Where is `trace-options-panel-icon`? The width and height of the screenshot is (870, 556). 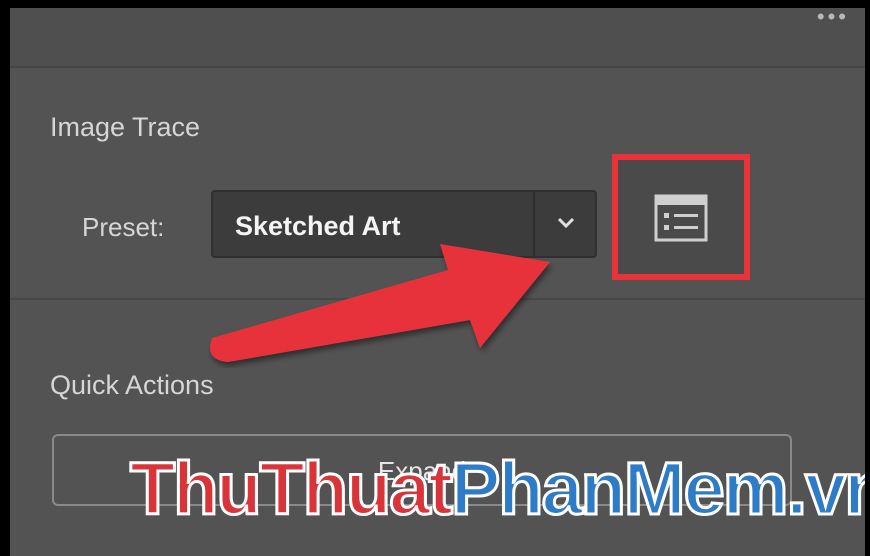 trace-options-panel-icon is located at coordinates (681, 218).